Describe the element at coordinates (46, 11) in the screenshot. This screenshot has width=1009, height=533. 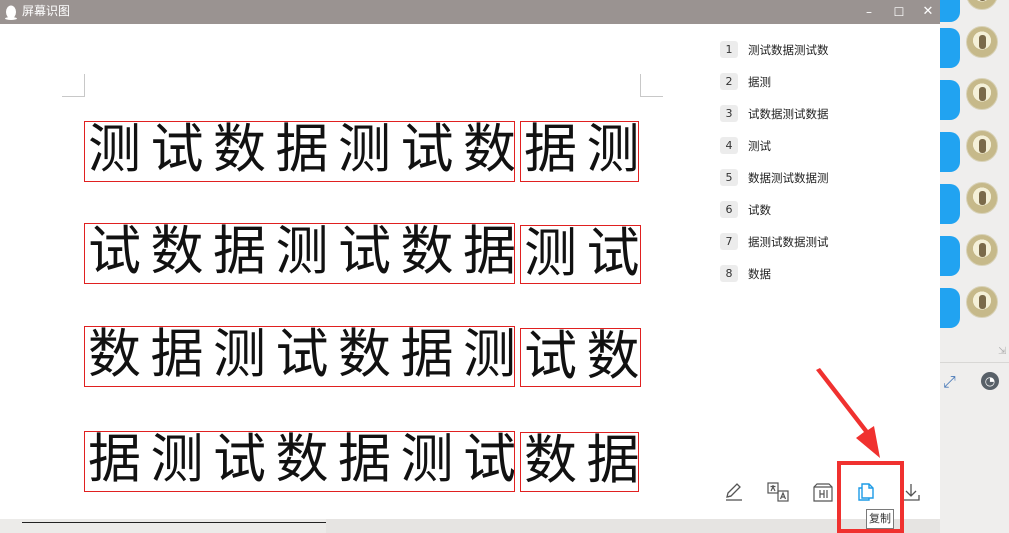
I see `window-title: 屏幕识图` at that location.